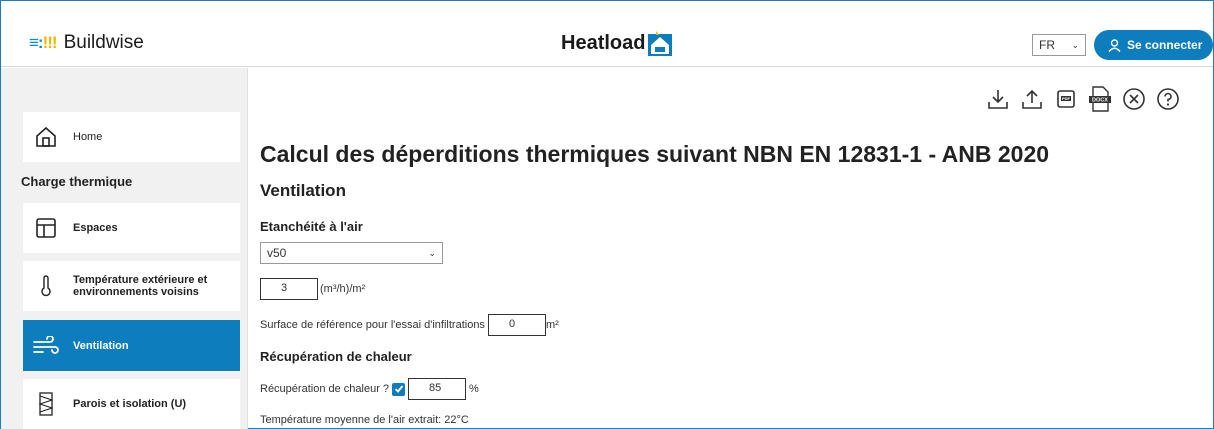  Describe the element at coordinates (46, 286) in the screenshot. I see `thermometer-icon` at that location.